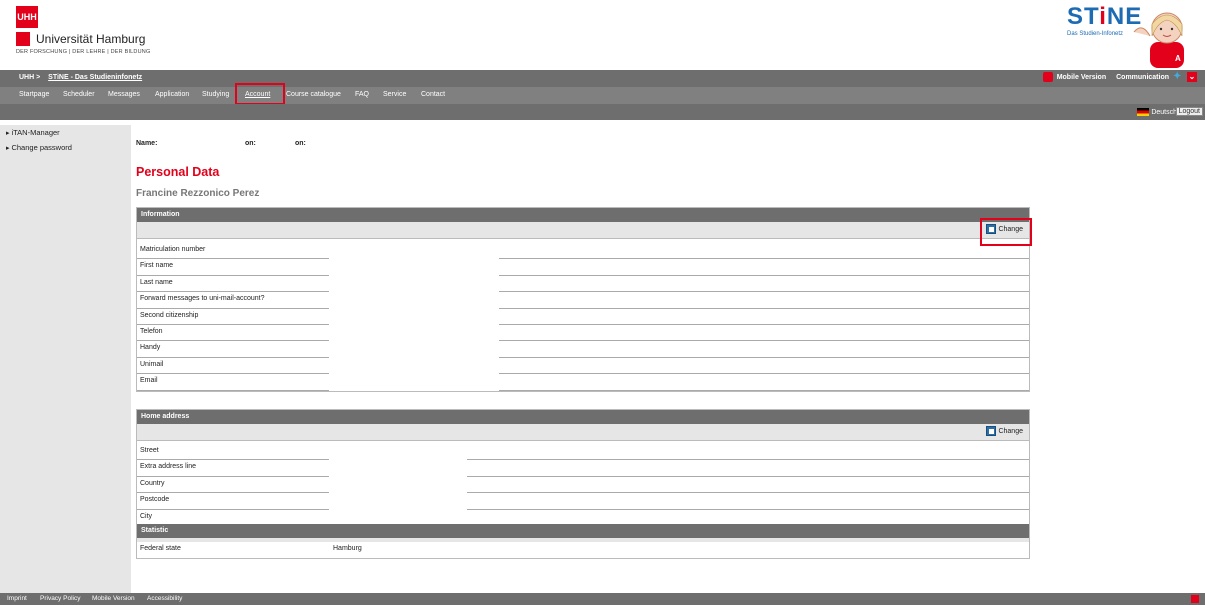 This screenshot has width=1205, height=605. What do you see at coordinates (83, 52) in the screenshot?
I see `university-tagline: DER FORSCHUNG | DER LEHRE | DER BILDUNG` at bounding box center [83, 52].